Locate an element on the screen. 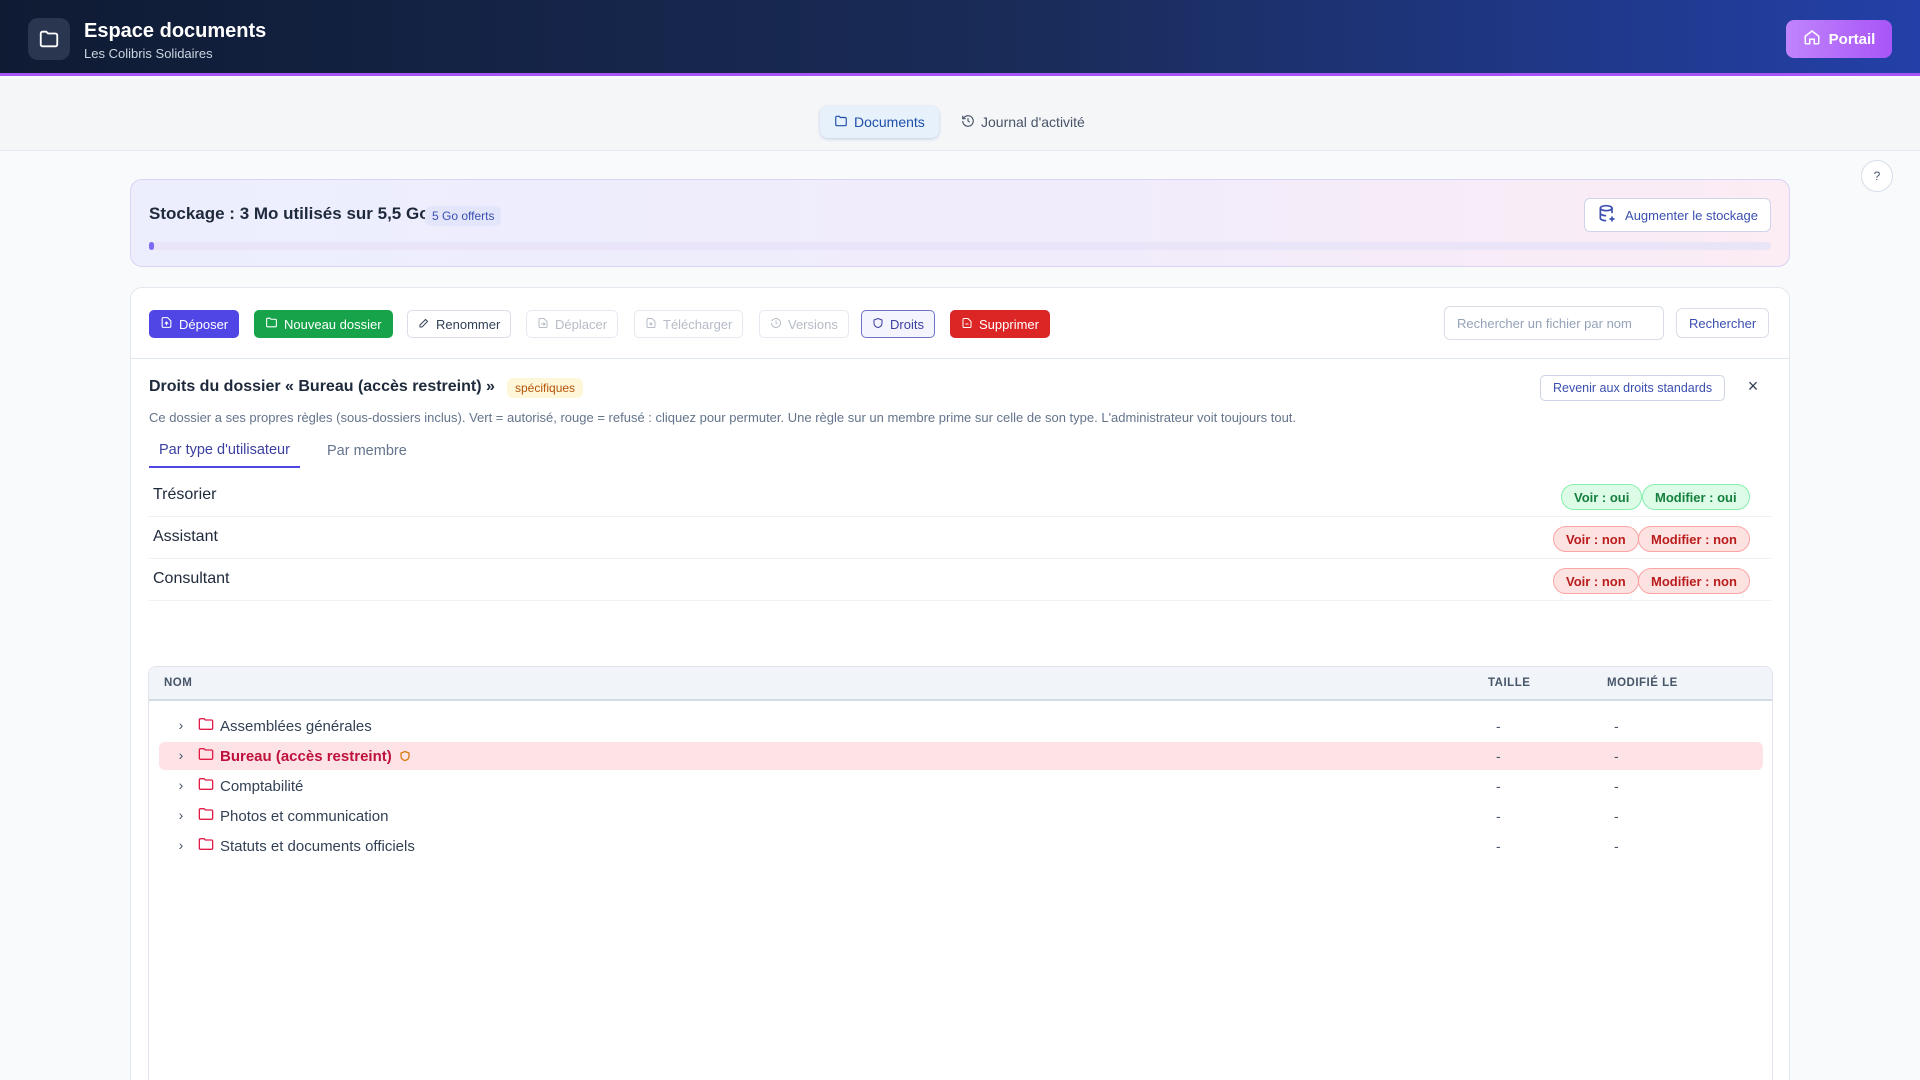 This screenshot has width=1920, height=1080. permission-row: Assistant Voir : non Modifier : non is located at coordinates (960, 538).